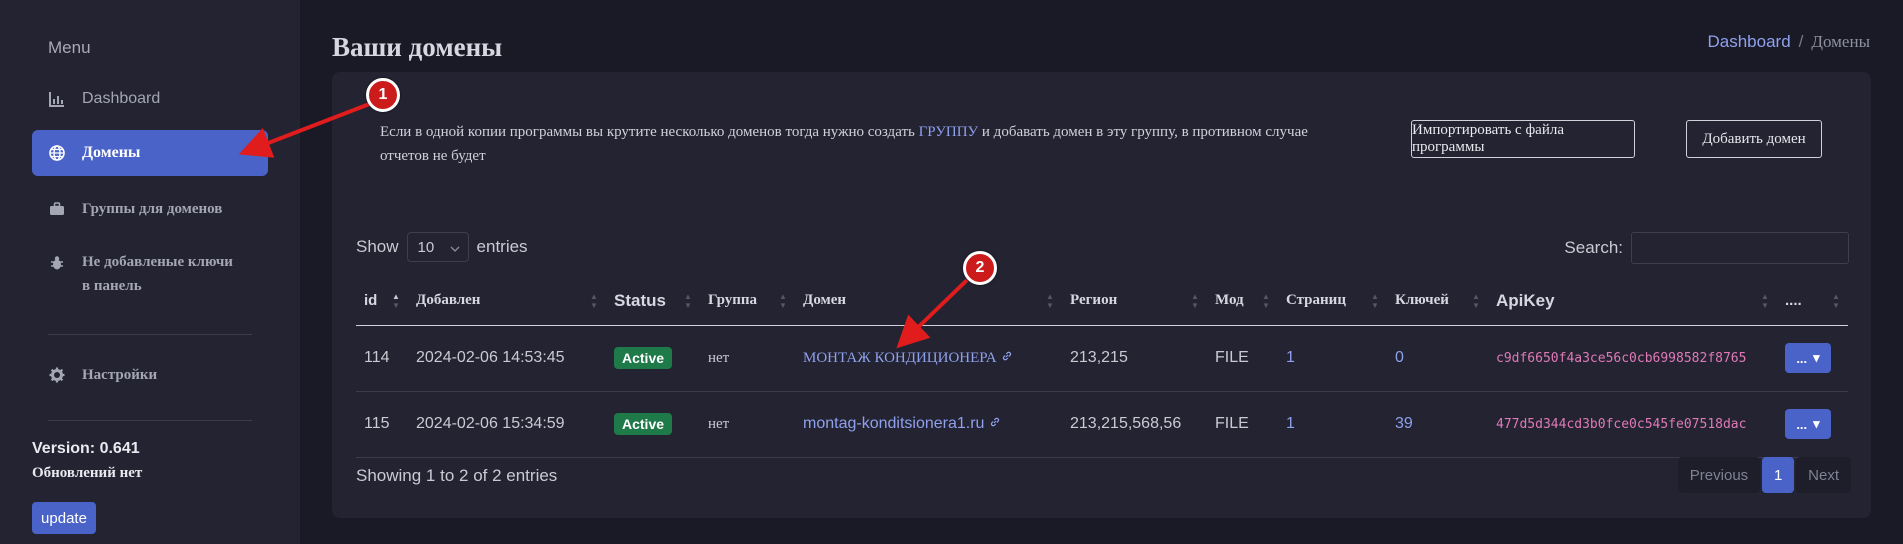 The image size is (1903, 544). I want to click on annotation-marker-2: 2, so click(980, 268).